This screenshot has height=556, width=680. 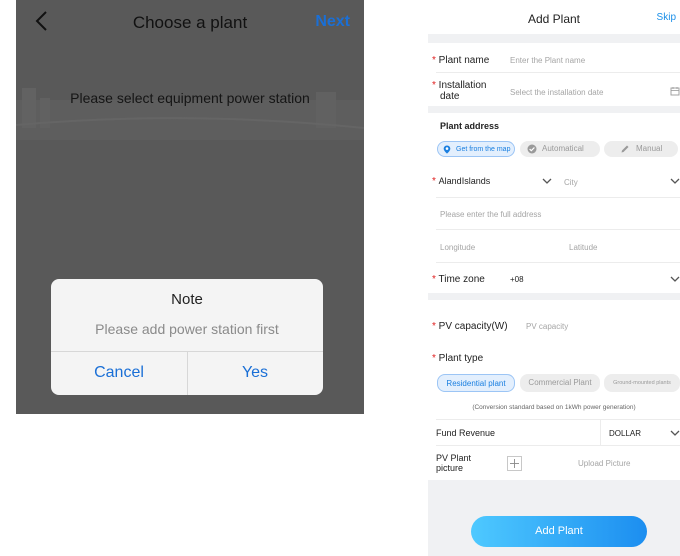 I want to click on header-bar: Choose a plant Next, so click(x=190, y=23).